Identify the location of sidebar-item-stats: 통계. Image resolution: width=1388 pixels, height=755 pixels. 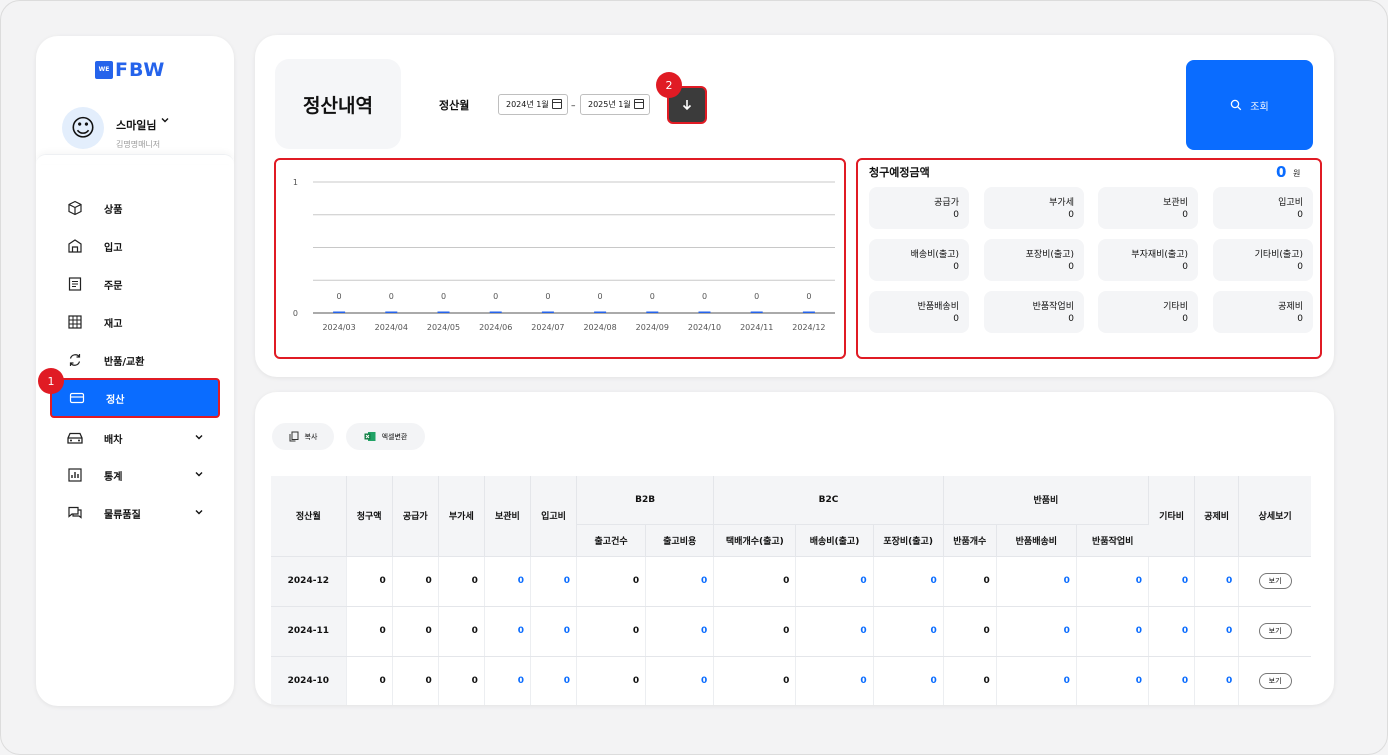
(135, 475).